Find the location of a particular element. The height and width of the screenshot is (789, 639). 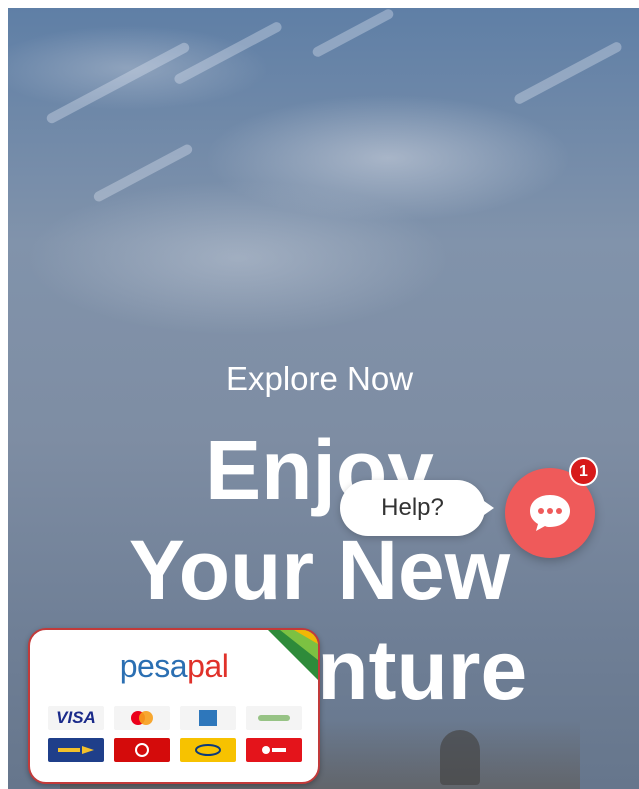

mpesa-icon is located at coordinates (274, 718).